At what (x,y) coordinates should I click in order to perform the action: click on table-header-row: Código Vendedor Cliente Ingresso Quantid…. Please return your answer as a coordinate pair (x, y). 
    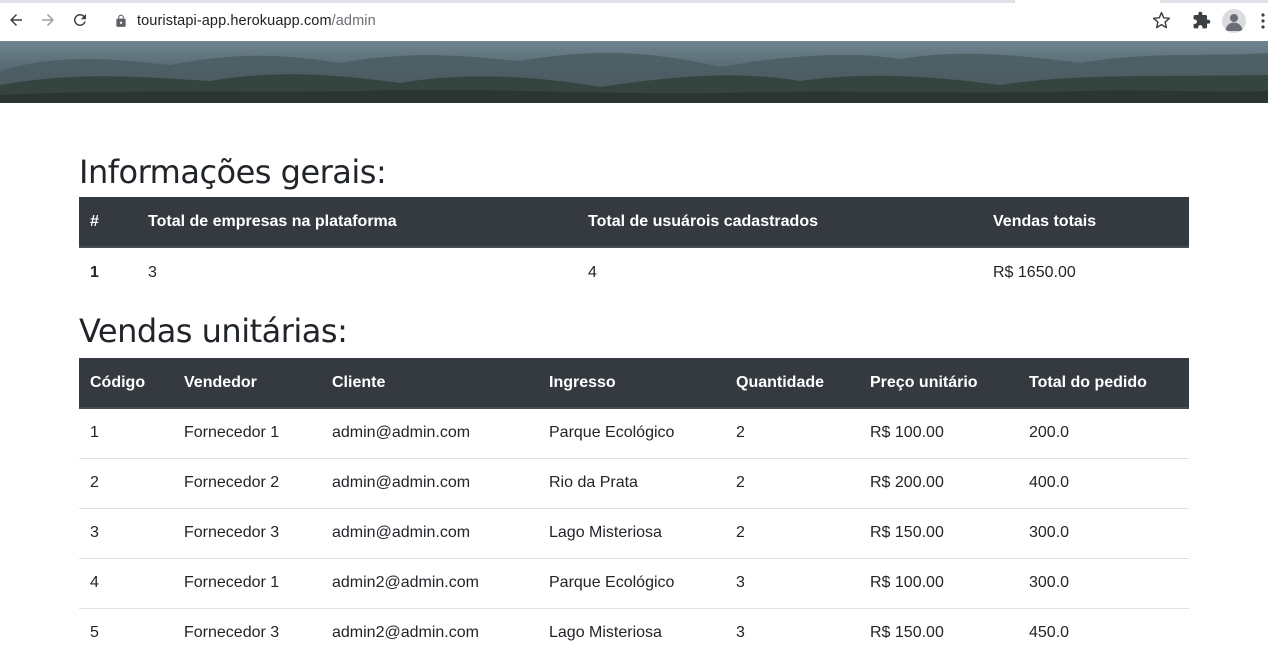
    Looking at the image, I should click on (634, 383).